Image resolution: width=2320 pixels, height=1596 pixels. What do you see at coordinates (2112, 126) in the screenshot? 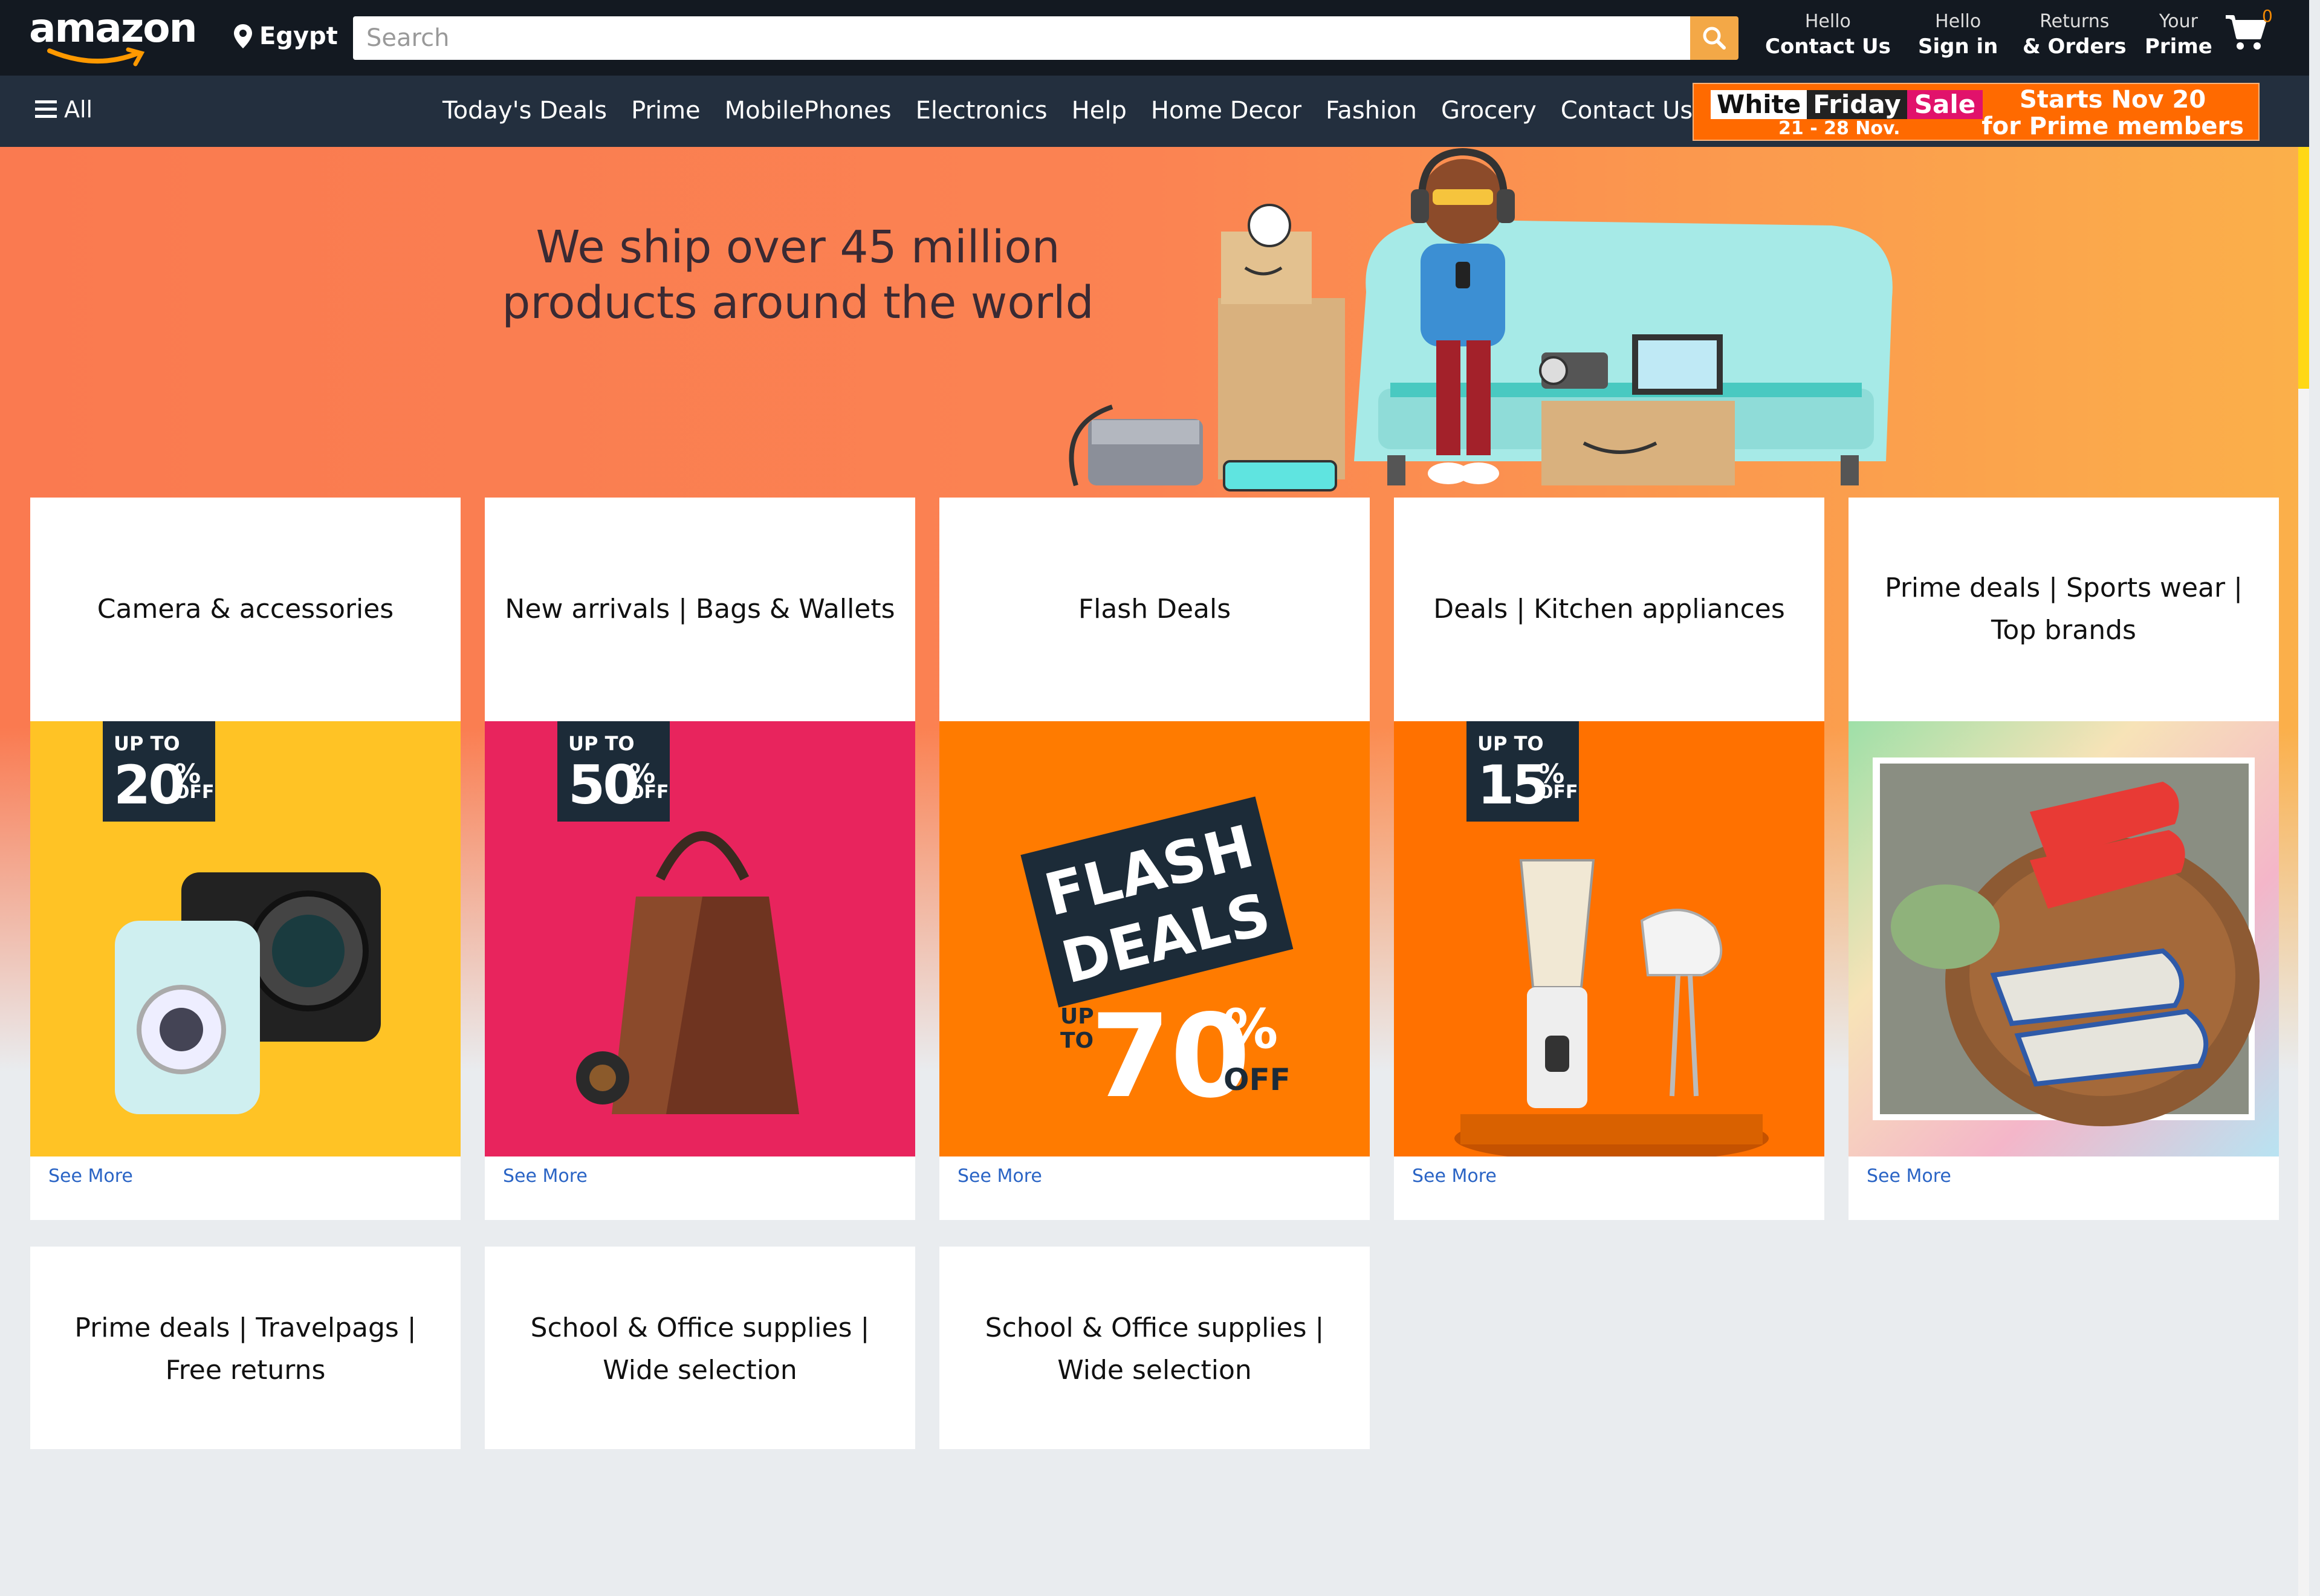
I see `promo-starts-line2: for Prime members` at bounding box center [2112, 126].